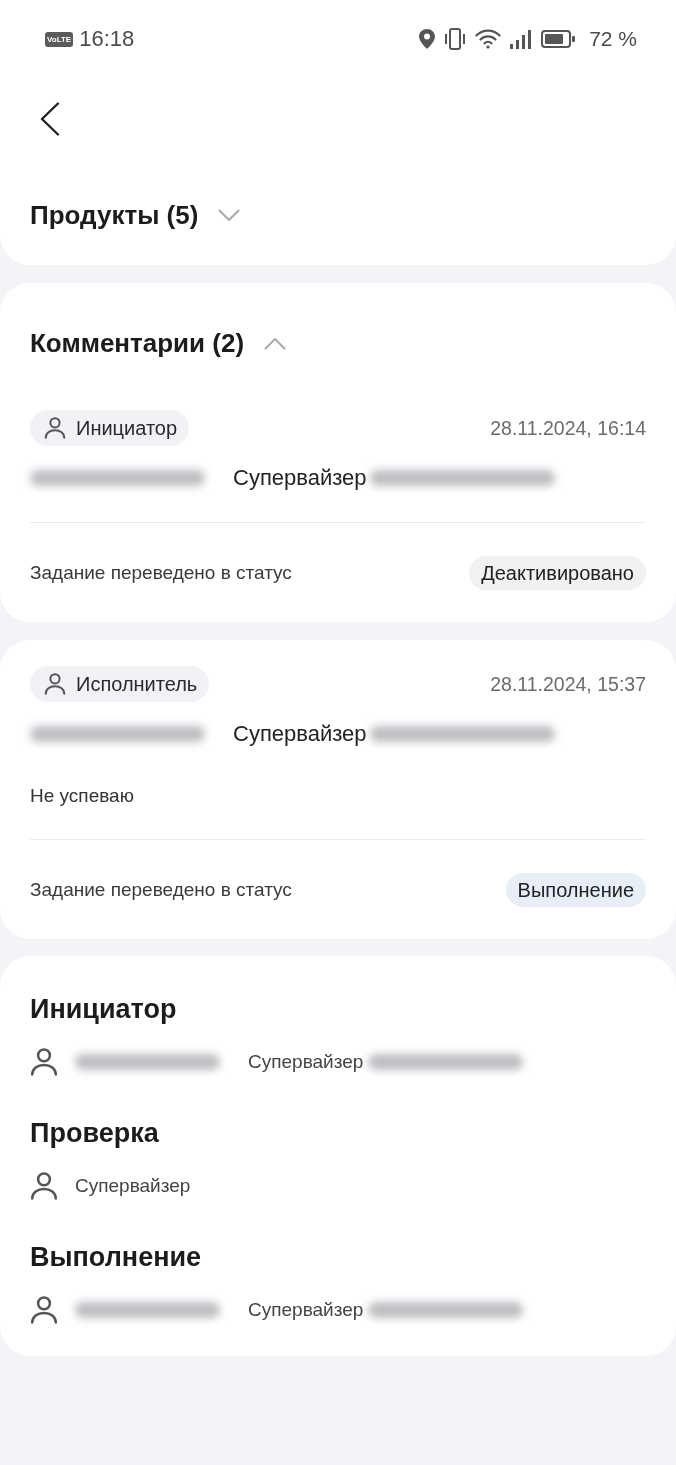 The image size is (676, 1465). Describe the element at coordinates (575, 890) in the screenshot. I see `status-badge: Выполнение` at that location.